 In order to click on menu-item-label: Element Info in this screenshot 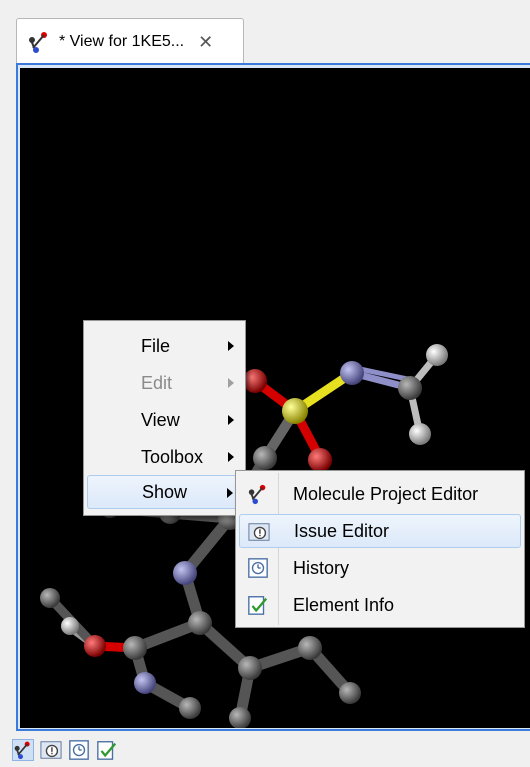, I will do `click(344, 604)`.